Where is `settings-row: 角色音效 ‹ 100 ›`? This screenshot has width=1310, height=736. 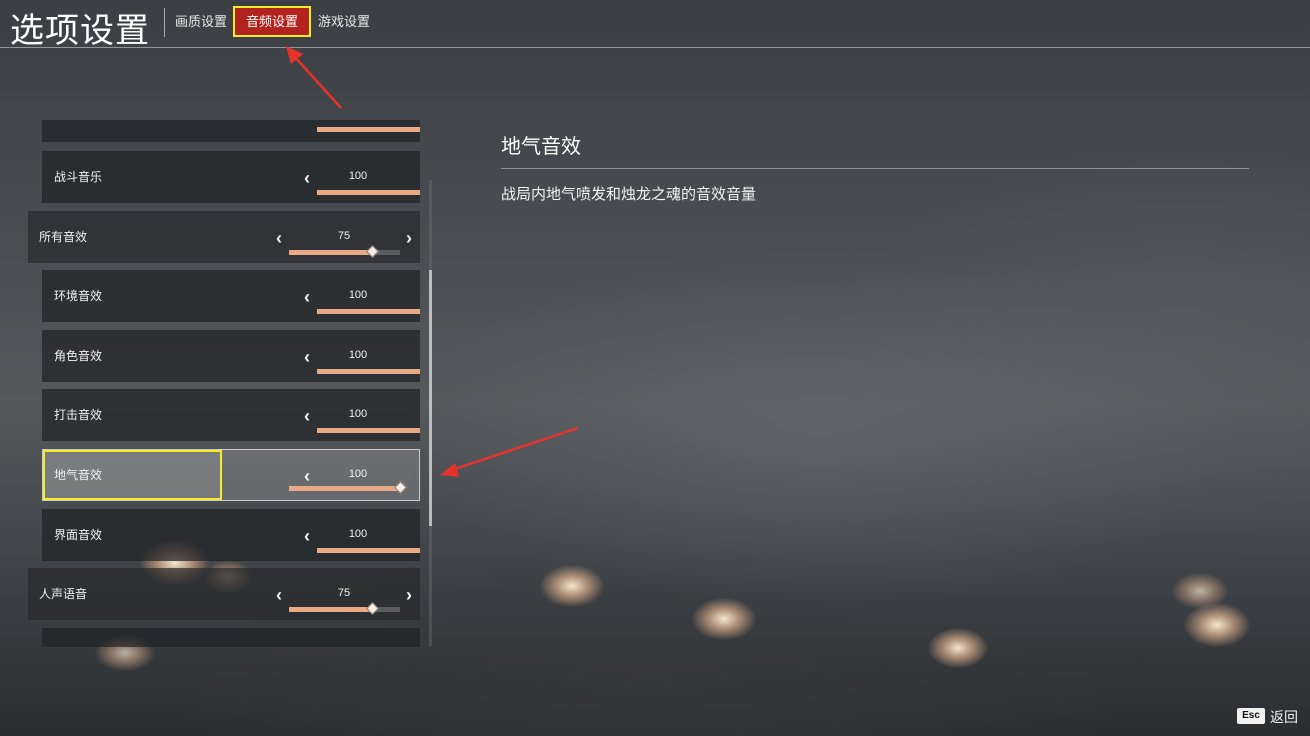 settings-row: 角色音效 ‹ 100 › is located at coordinates (231, 356).